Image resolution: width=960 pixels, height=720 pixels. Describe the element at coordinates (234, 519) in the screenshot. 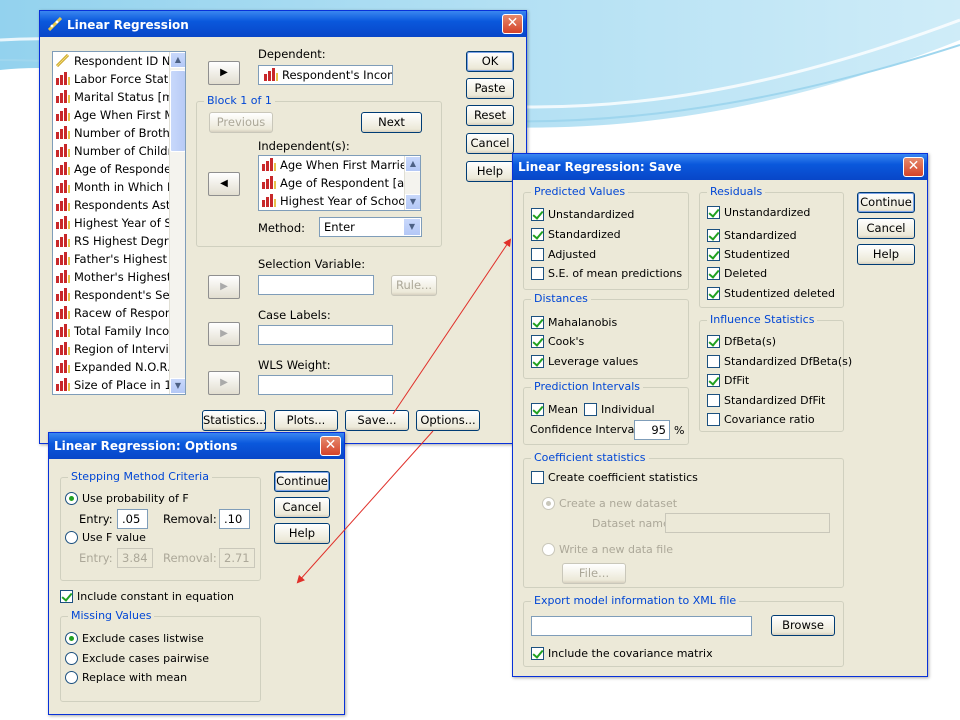

I see `removal-prob-field: .10` at that location.